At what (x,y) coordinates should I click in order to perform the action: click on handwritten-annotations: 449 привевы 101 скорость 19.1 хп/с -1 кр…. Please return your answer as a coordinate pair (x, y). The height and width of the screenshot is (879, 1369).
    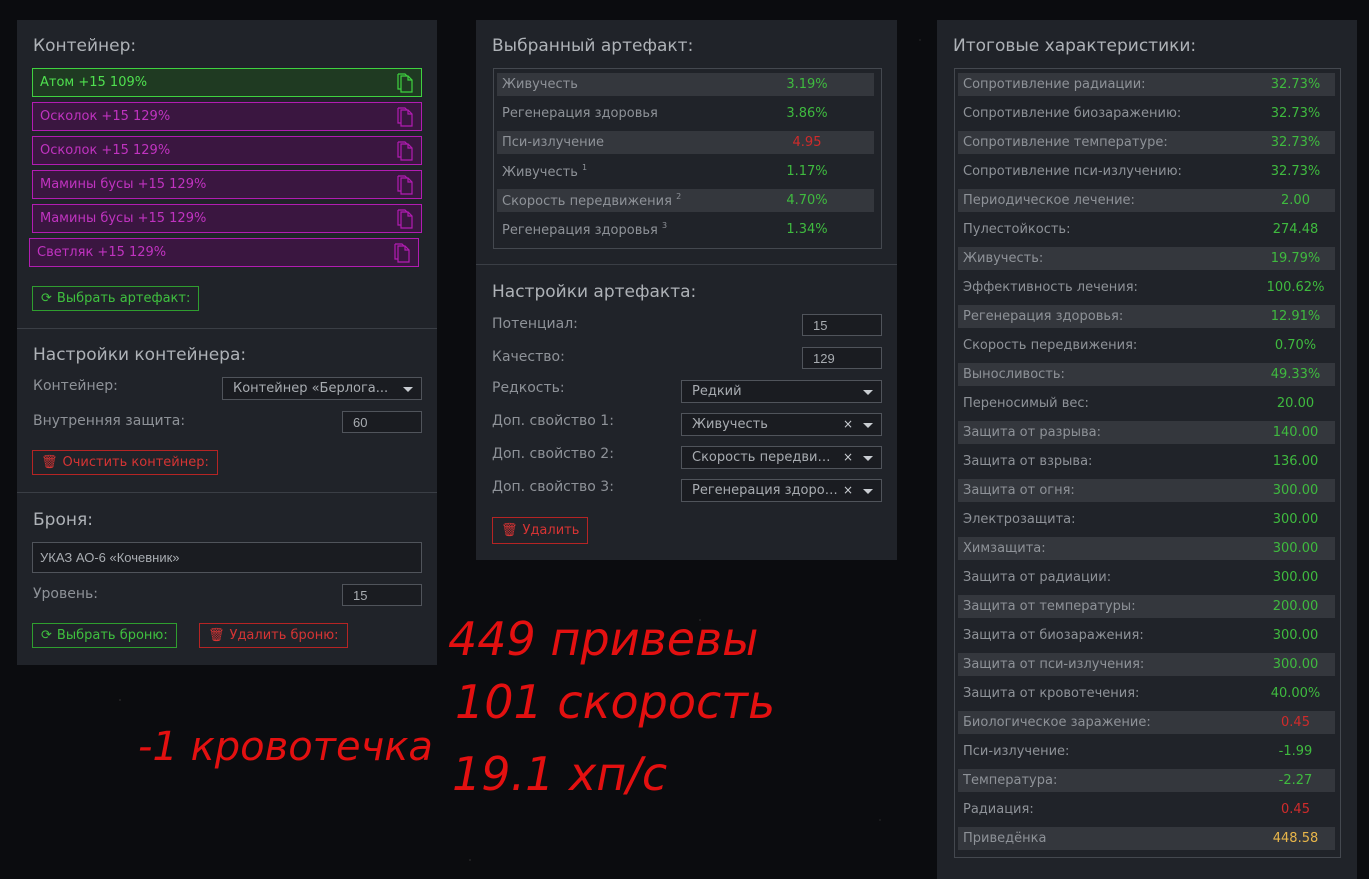
    Looking at the image, I should click on (456, 706).